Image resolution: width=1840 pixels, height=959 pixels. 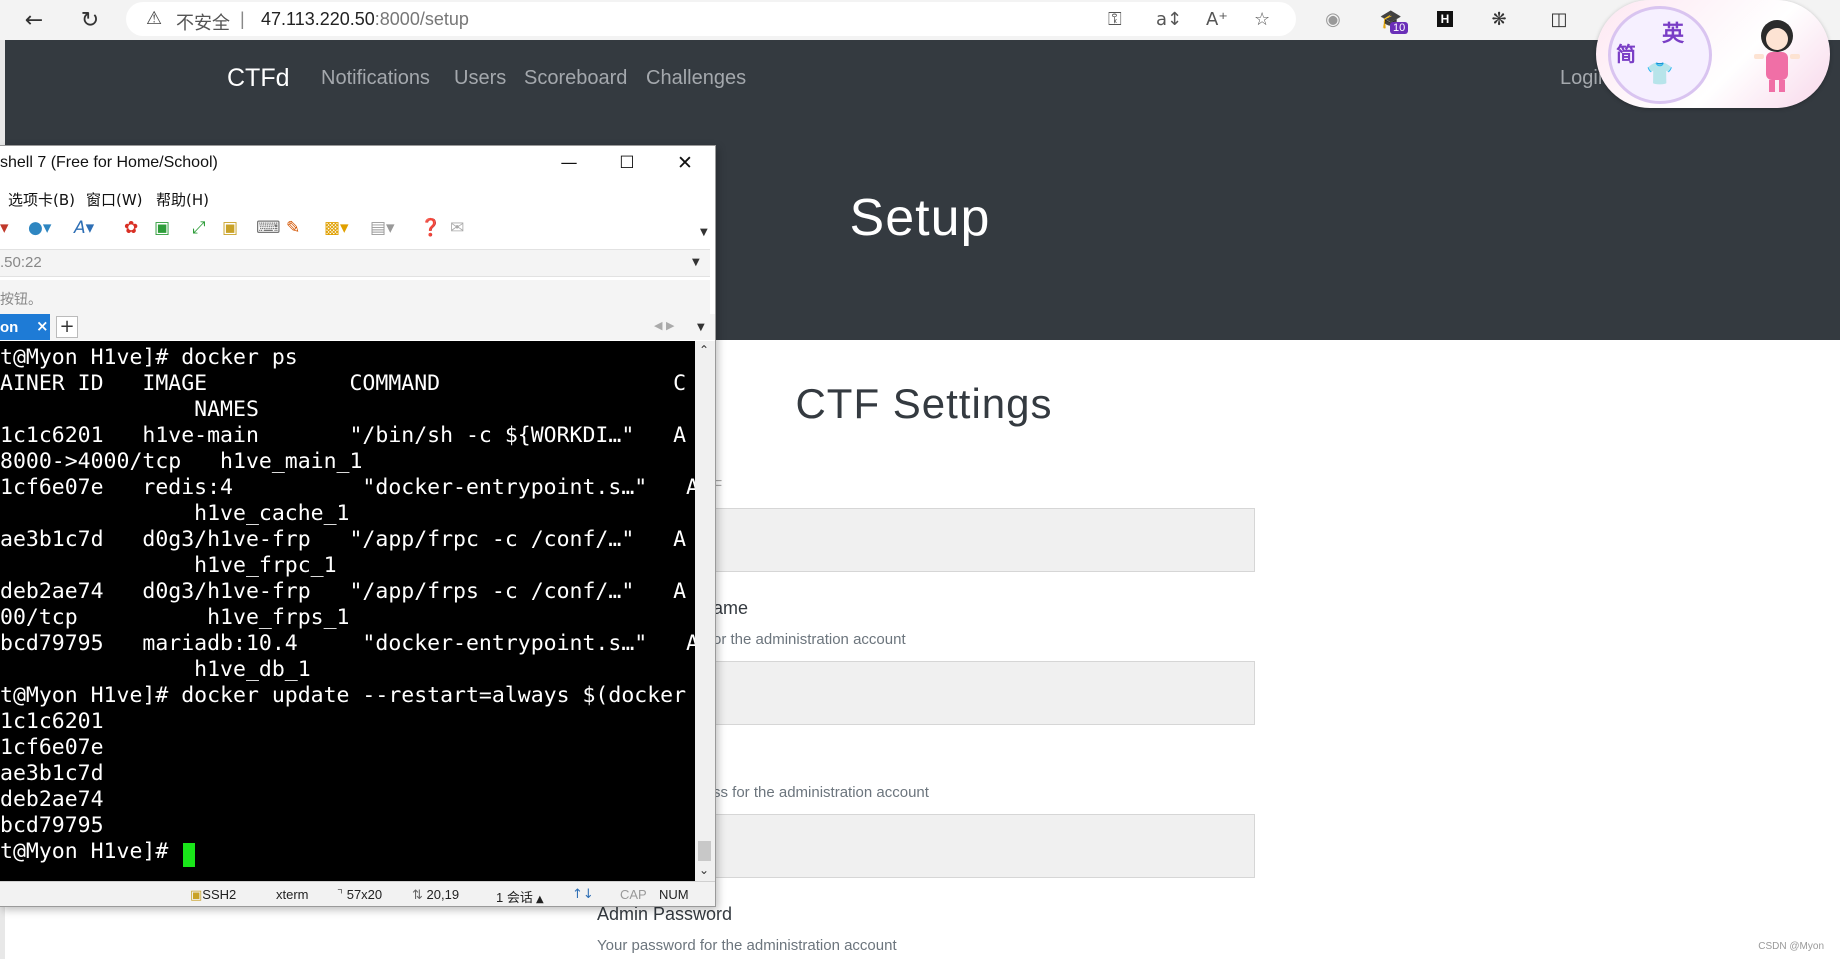 What do you see at coordinates (175, 617) in the screenshot?
I see `terminal-line: 00/tcp h1ve_frps_1` at bounding box center [175, 617].